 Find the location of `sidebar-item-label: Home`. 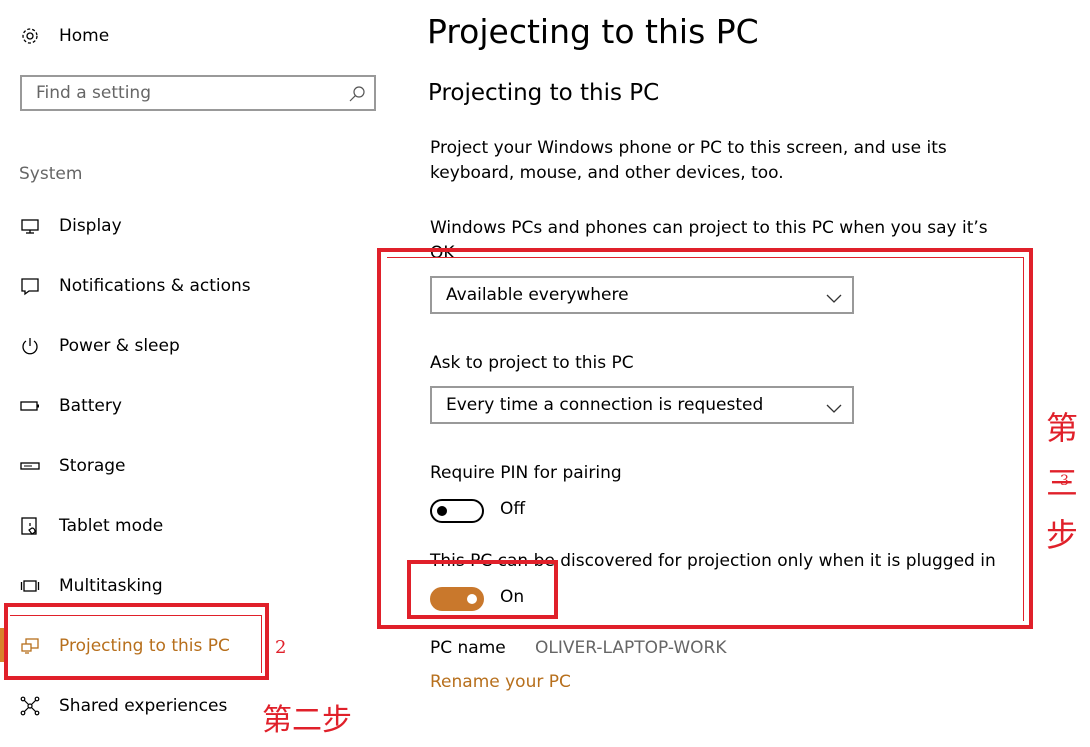

sidebar-item-label: Home is located at coordinates (84, 36).